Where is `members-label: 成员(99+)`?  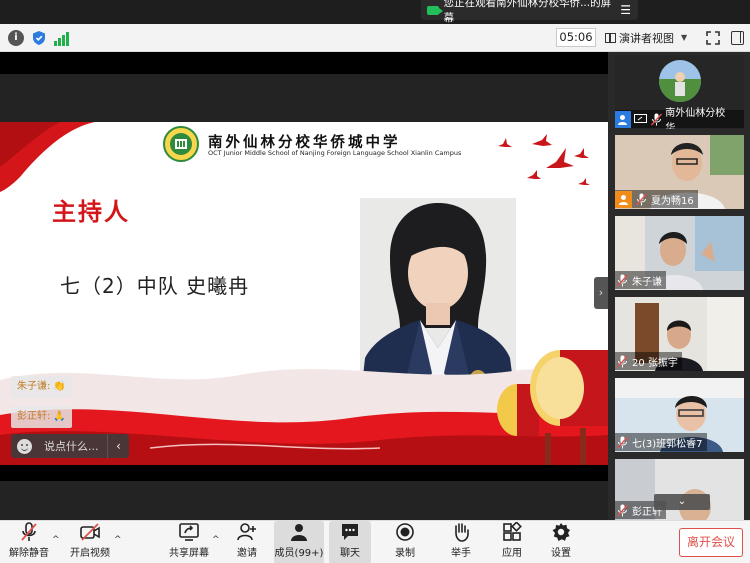 members-label: 成员(99+) is located at coordinates (299, 553).